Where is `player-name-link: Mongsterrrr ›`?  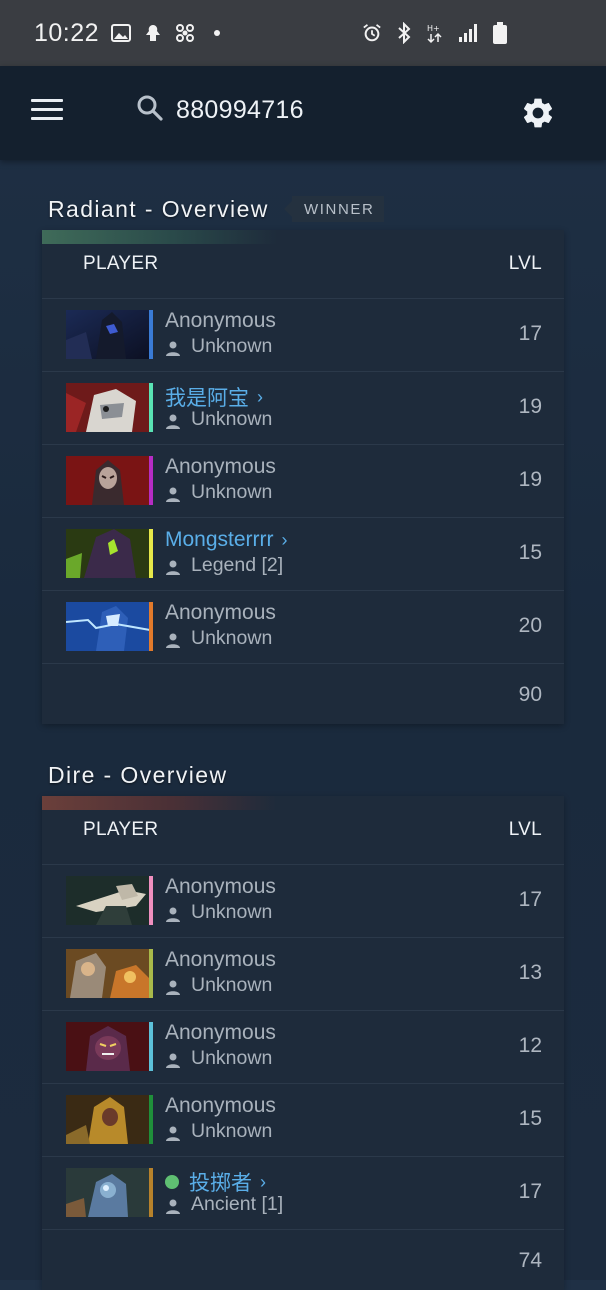
player-name-link: Mongsterrrr › is located at coordinates (226, 540).